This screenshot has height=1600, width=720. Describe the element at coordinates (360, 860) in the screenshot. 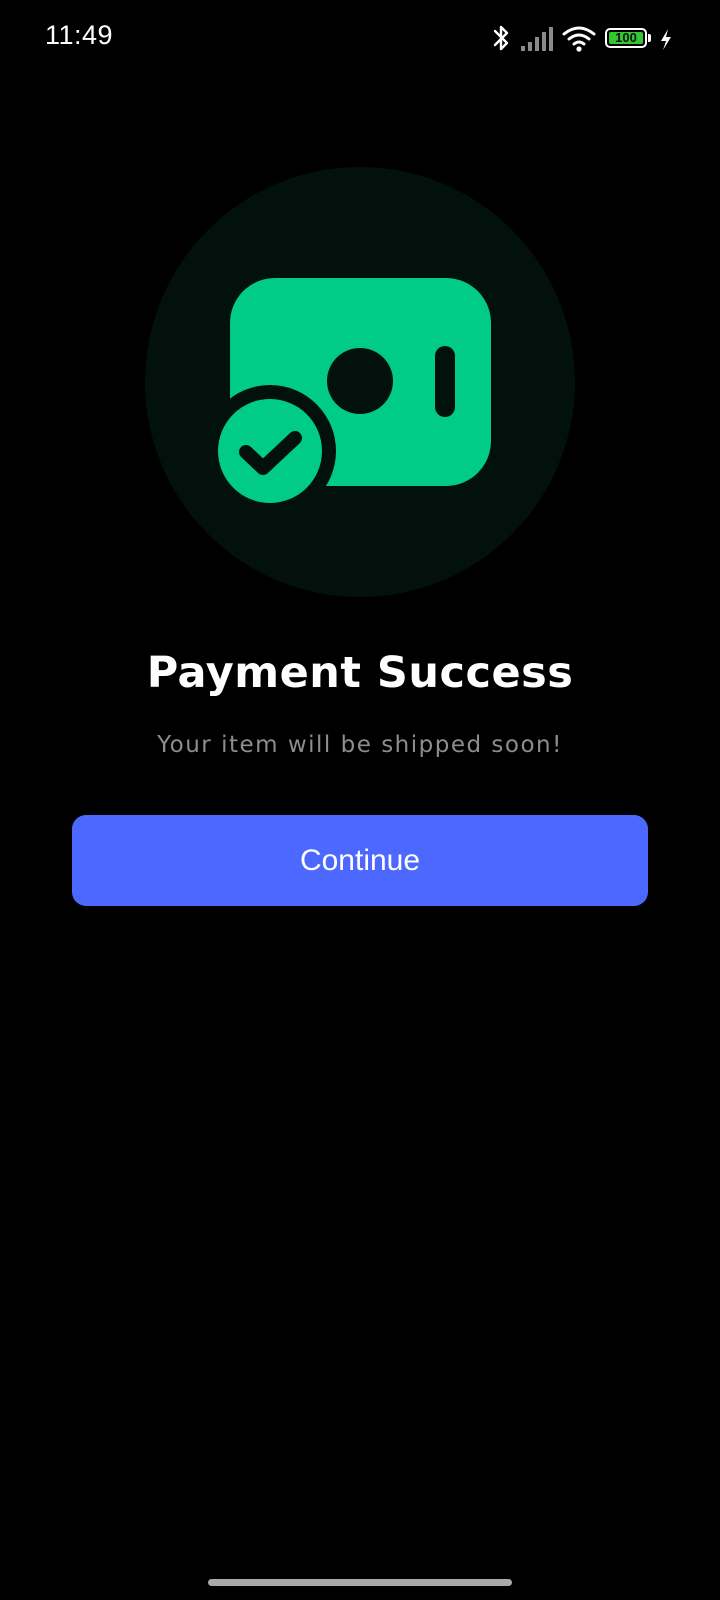

I see `continue-button: Continue` at that location.